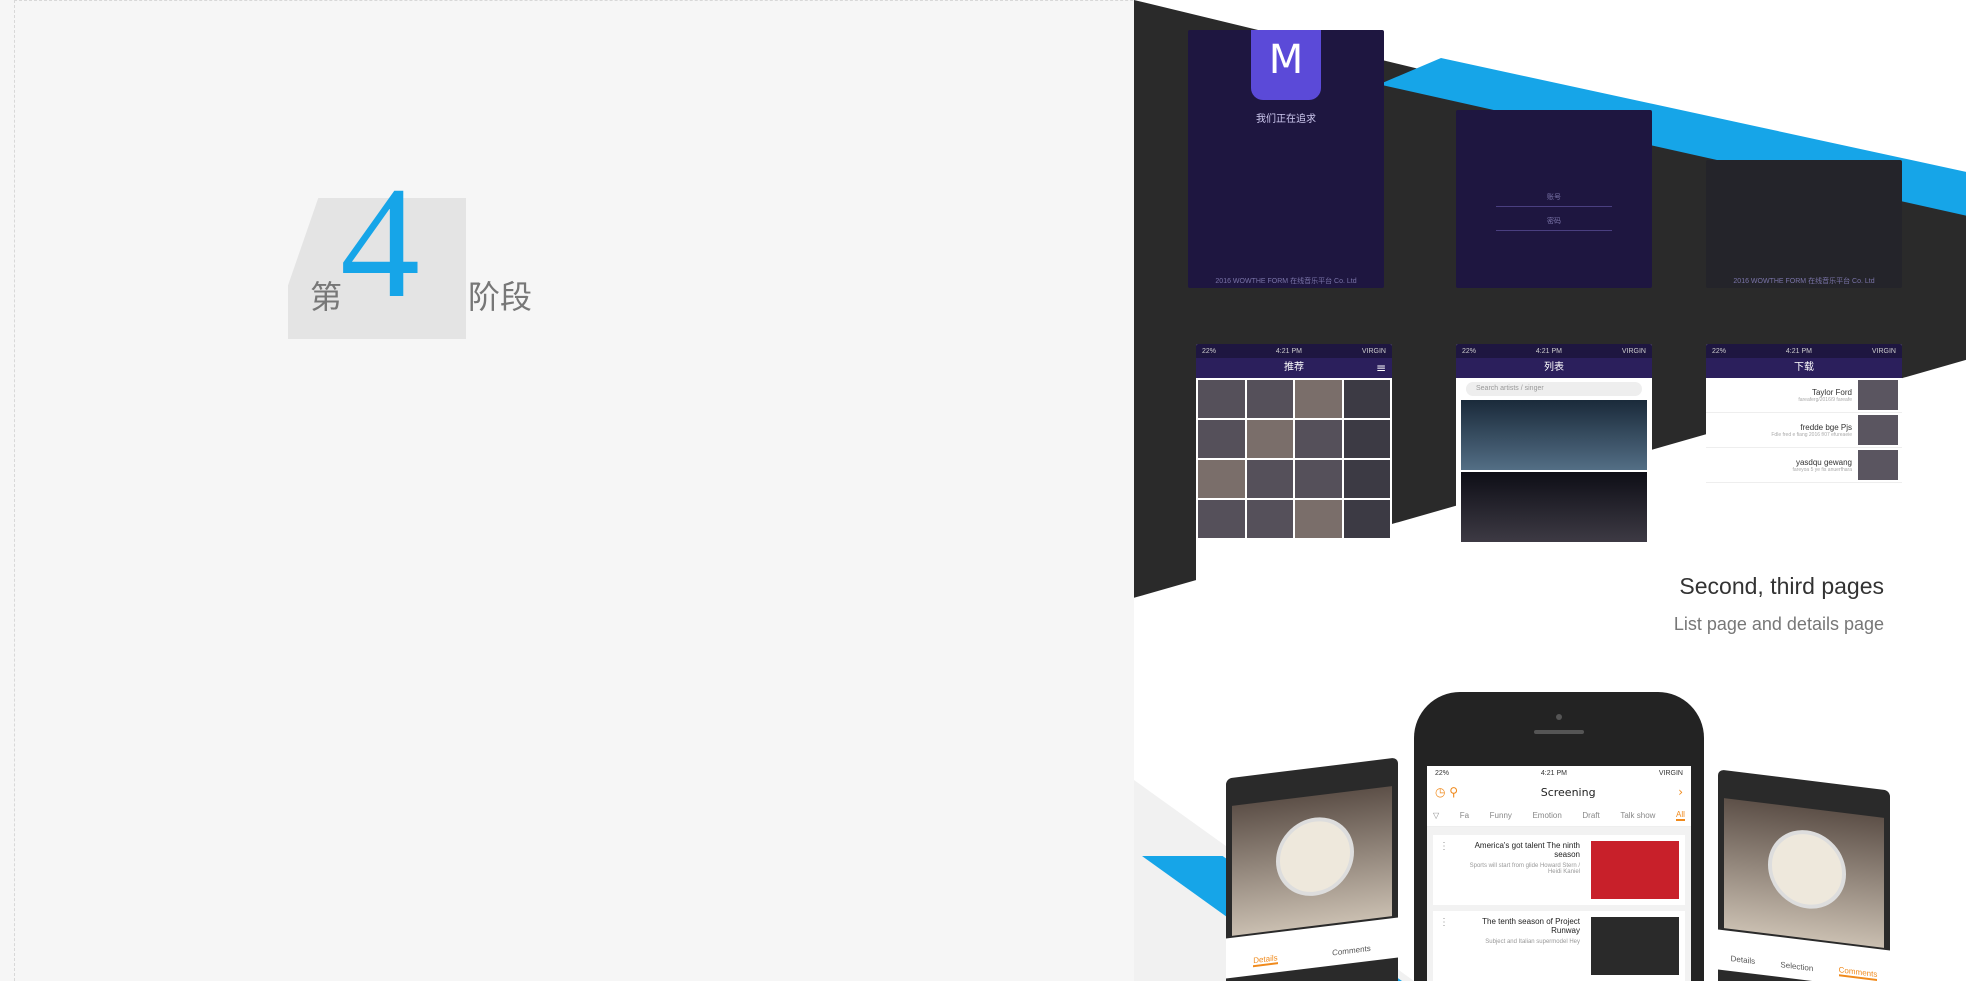 Image resolution: width=1966 pixels, height=981 pixels. What do you see at coordinates (1446, 792) in the screenshot?
I see `history-icon: ◷ ⚲` at bounding box center [1446, 792].